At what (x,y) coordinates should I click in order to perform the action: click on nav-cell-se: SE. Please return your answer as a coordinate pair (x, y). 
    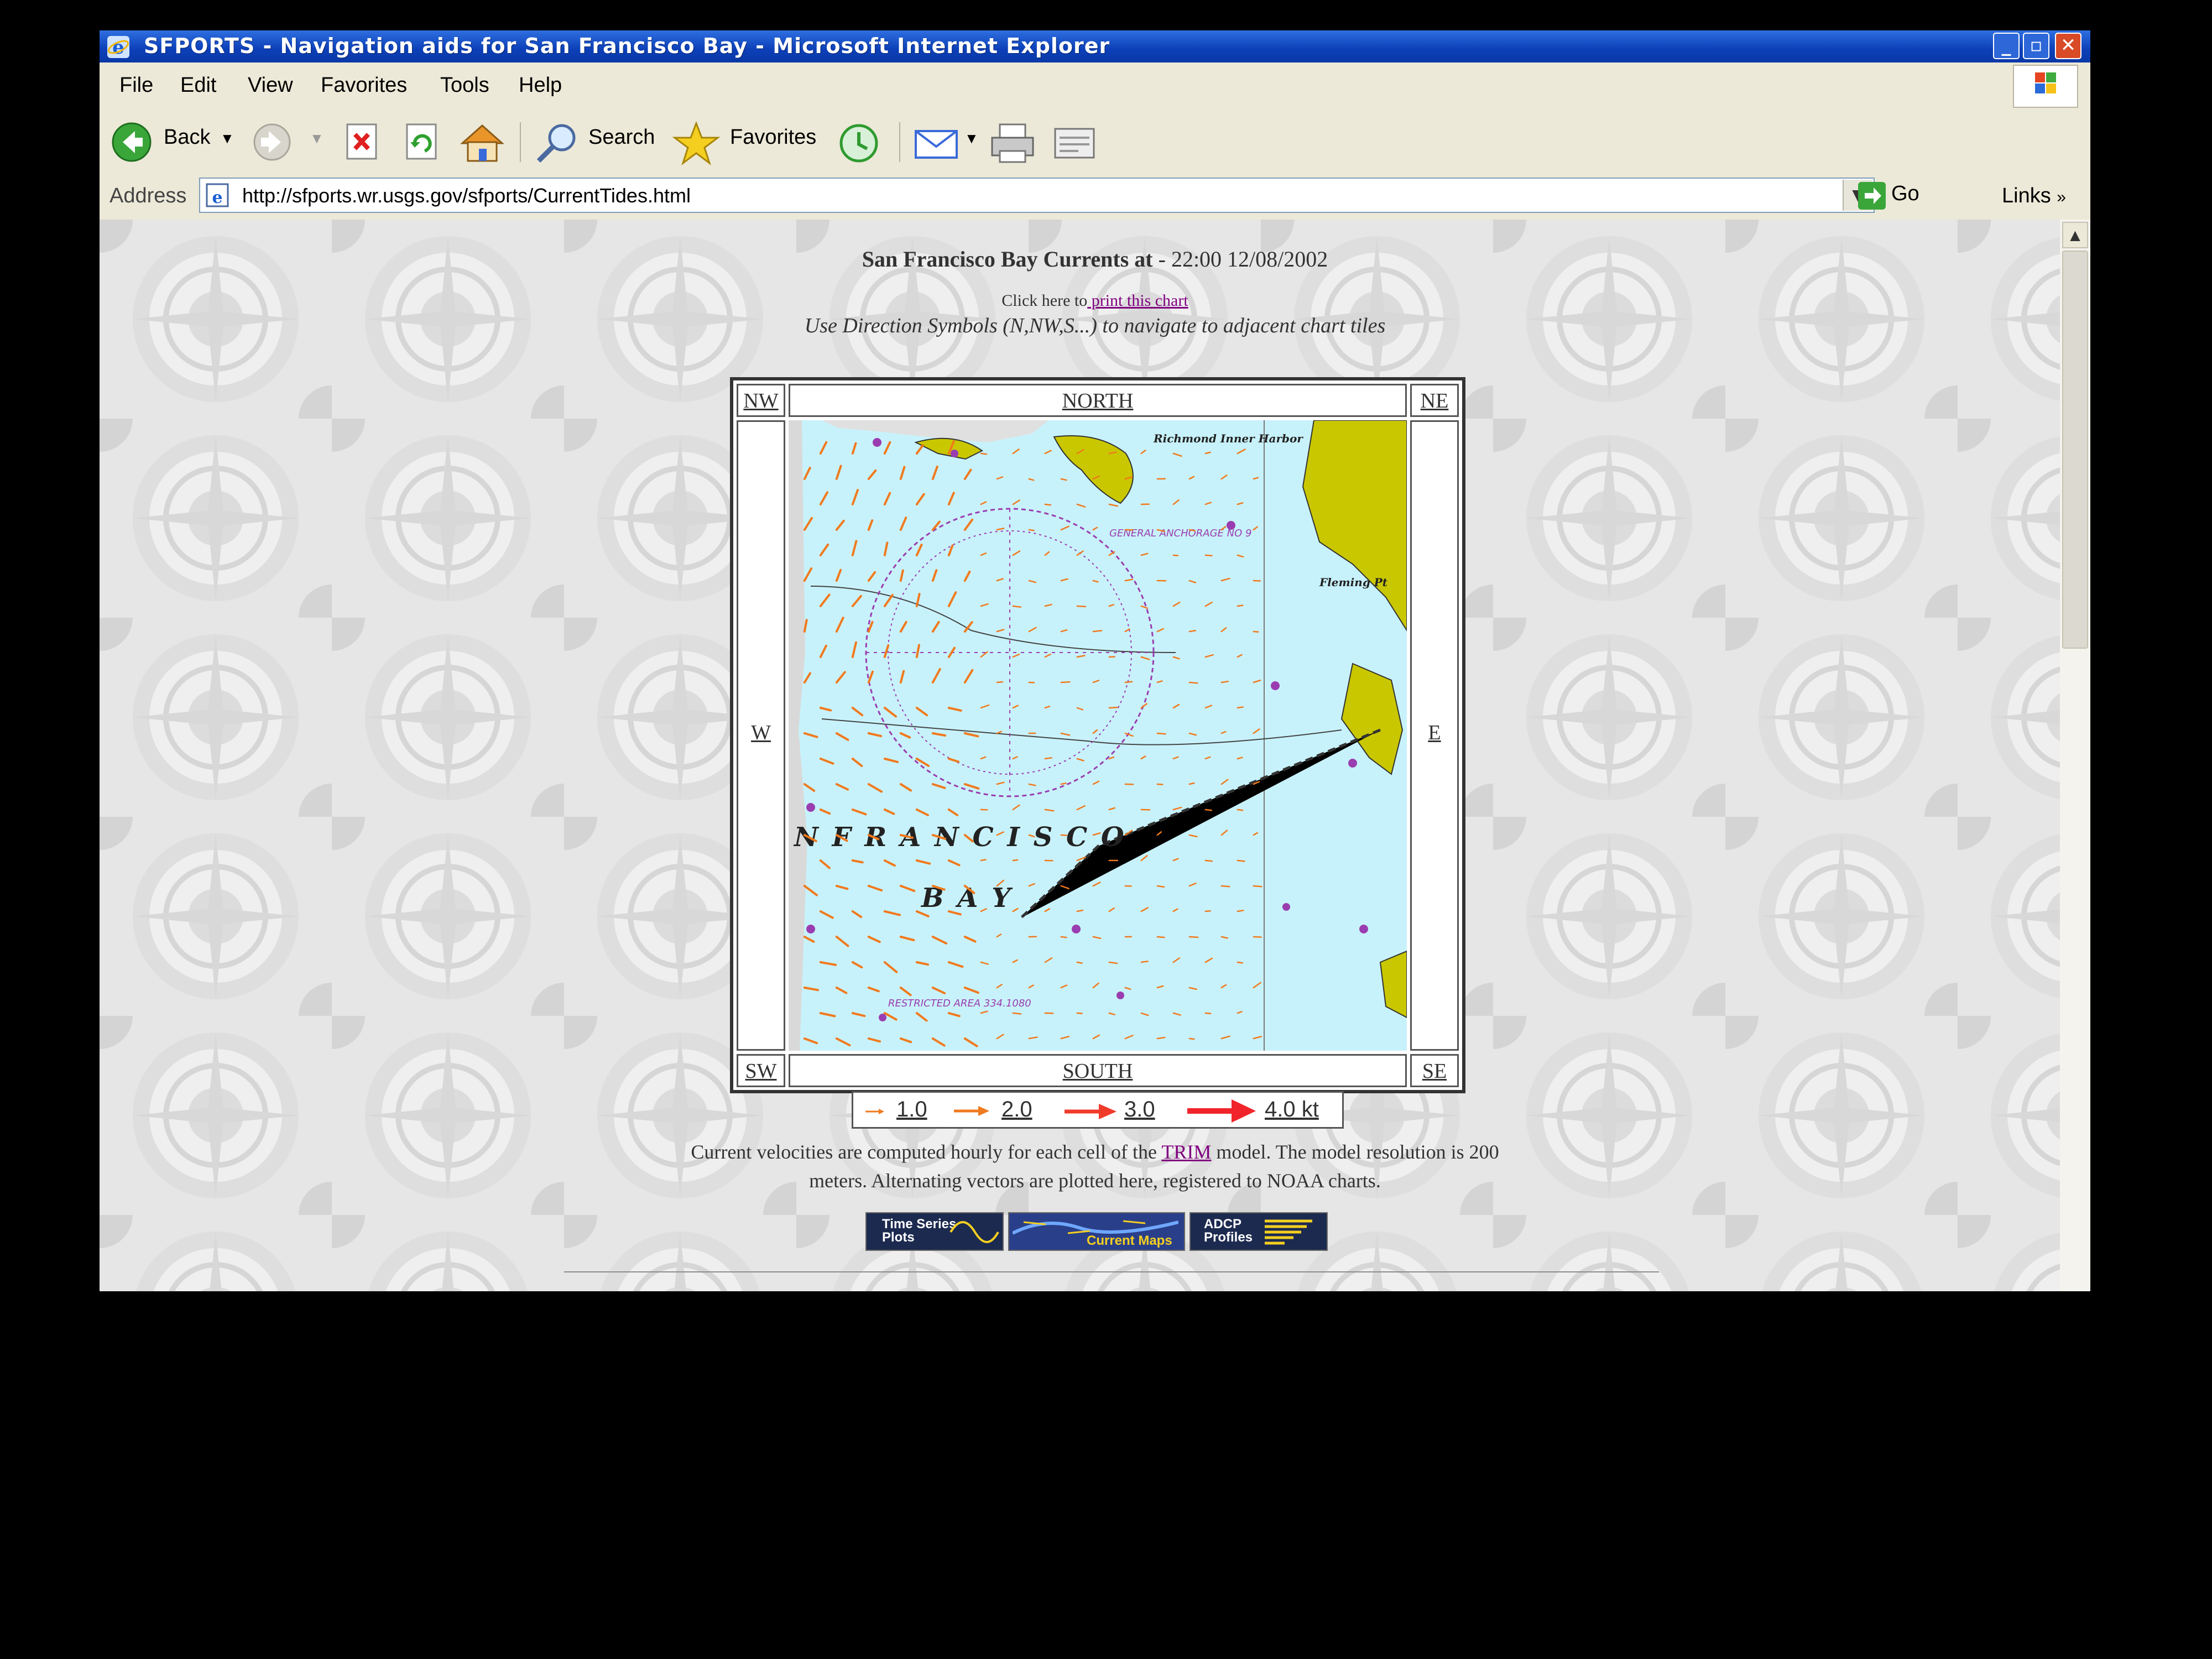
    Looking at the image, I should click on (1434, 1071).